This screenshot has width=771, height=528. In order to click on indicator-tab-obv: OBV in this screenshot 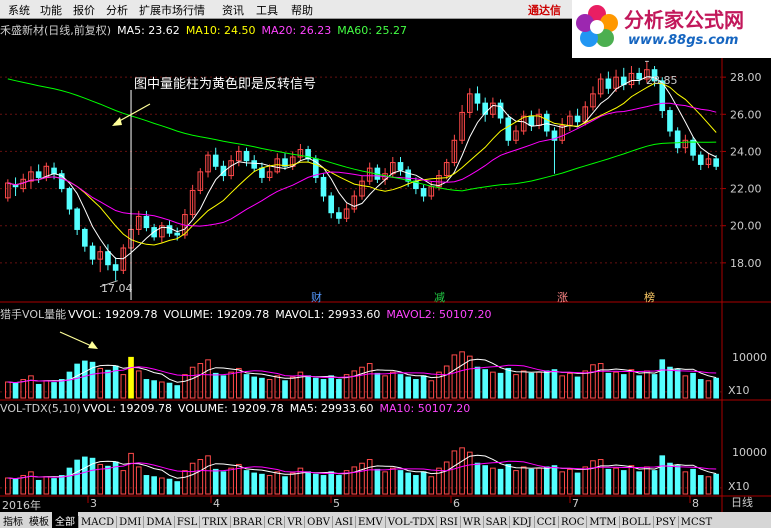, I will do `click(318, 522)`.